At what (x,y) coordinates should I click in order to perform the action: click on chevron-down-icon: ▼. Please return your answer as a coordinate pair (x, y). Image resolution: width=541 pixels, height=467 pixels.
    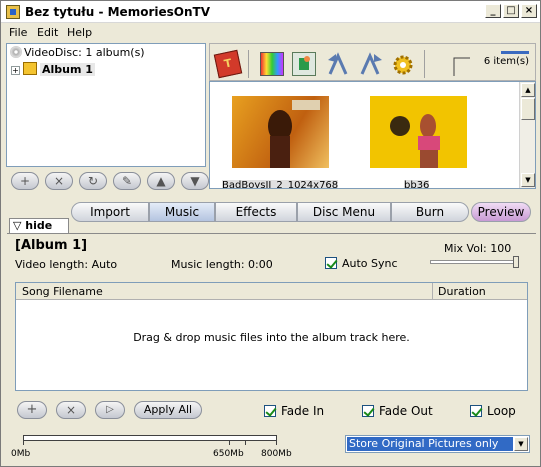
    Looking at the image, I should click on (521, 444).